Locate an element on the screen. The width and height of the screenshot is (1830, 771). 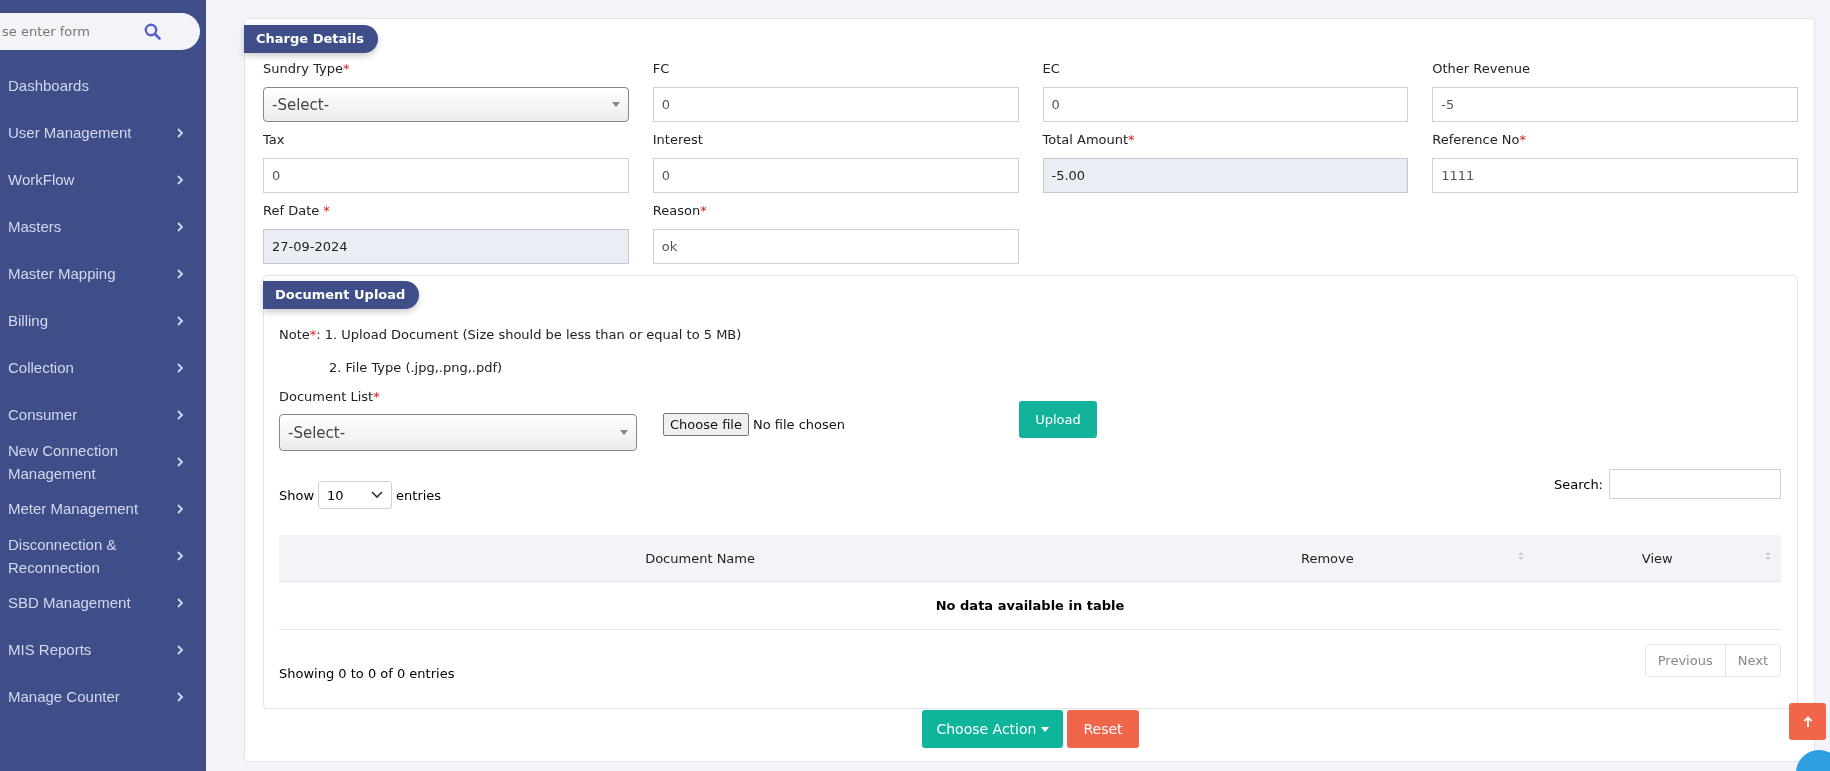
choose-file-button: Choose file is located at coordinates (706, 424).